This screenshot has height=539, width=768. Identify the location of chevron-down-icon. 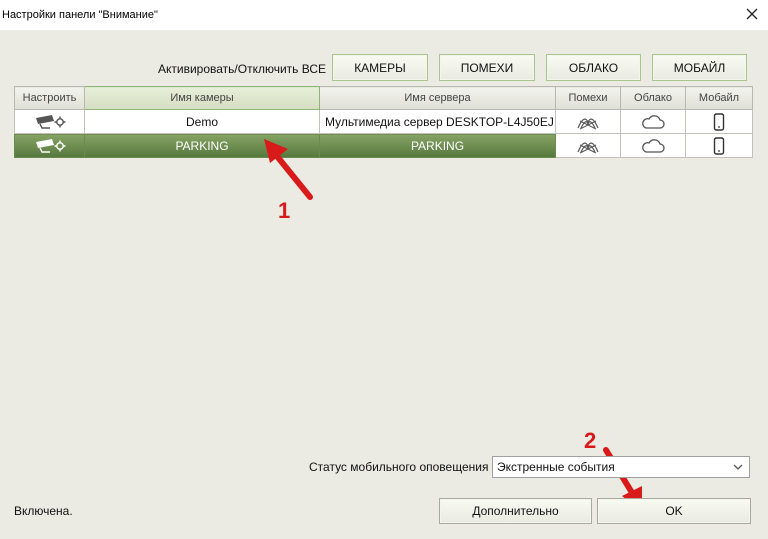
(738, 467).